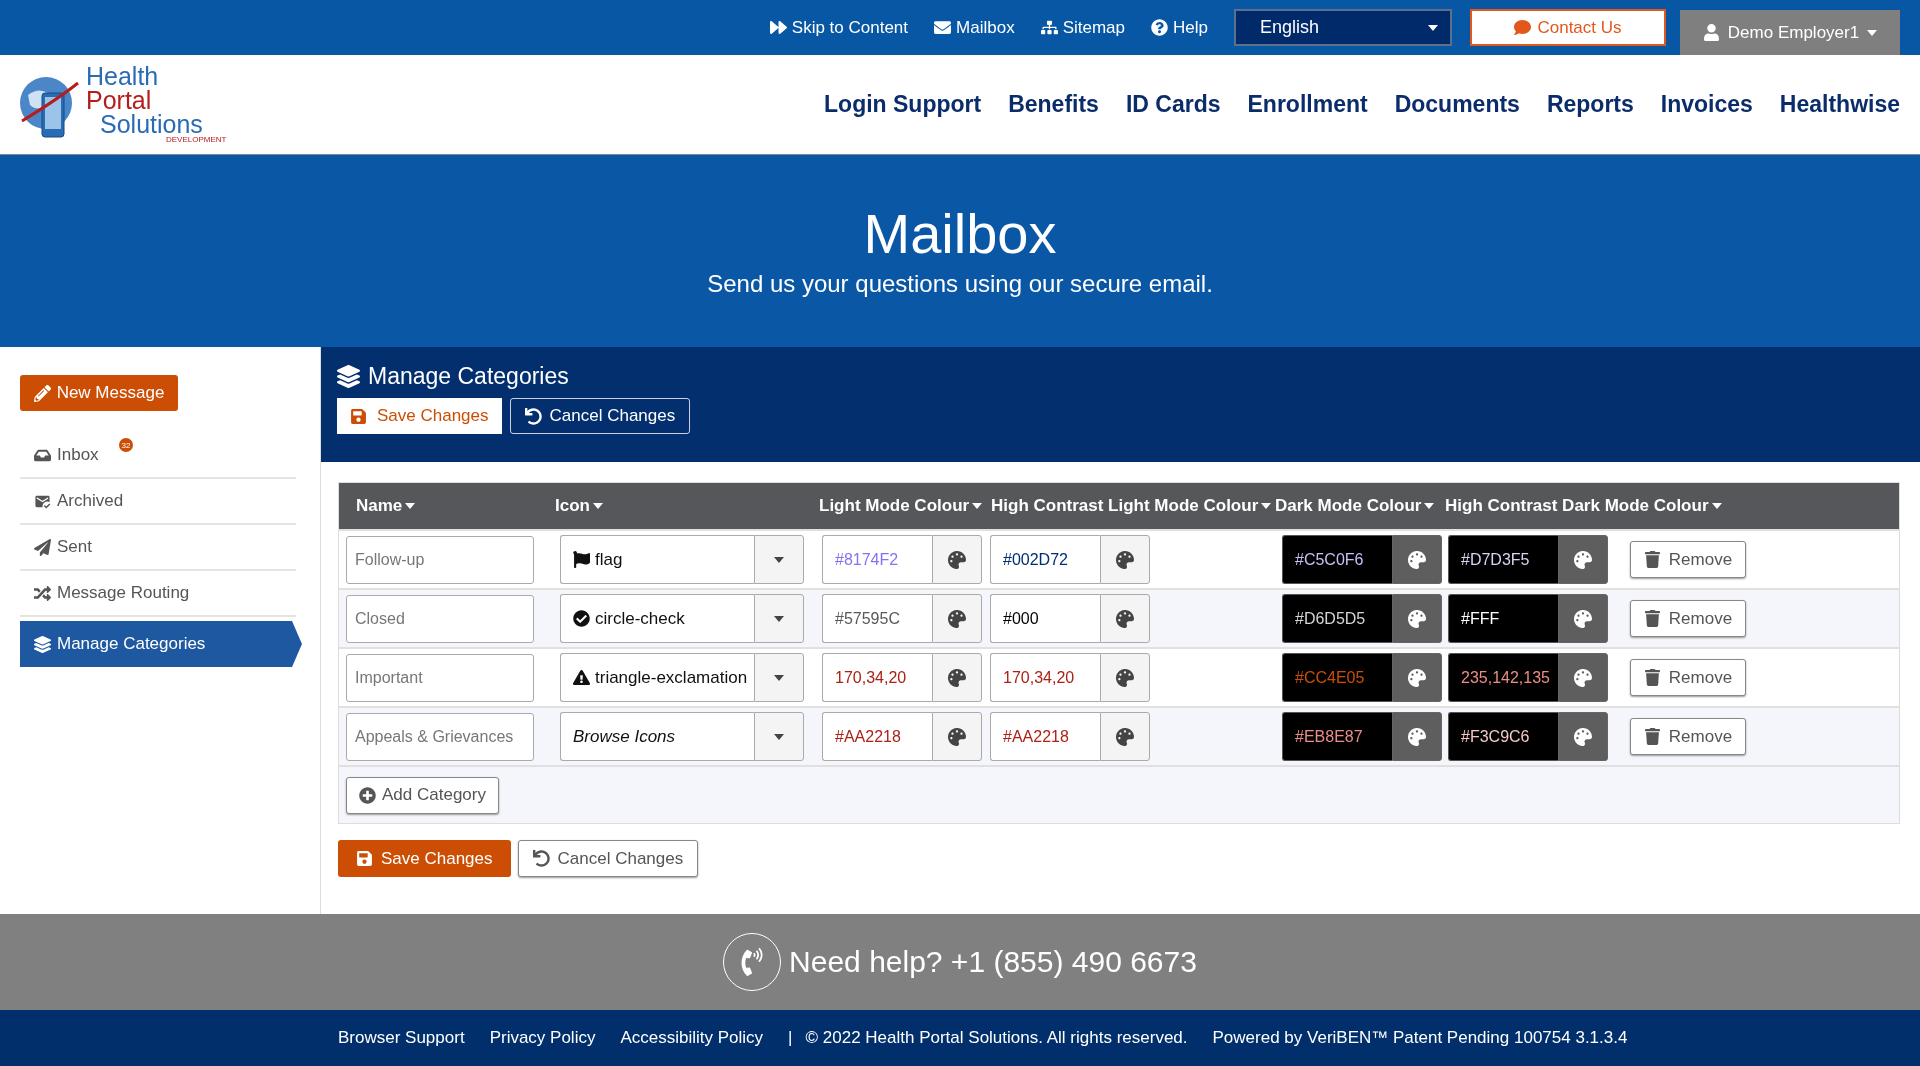 The height and width of the screenshot is (1066, 1920). What do you see at coordinates (358, 416) in the screenshot?
I see `save-icon` at bounding box center [358, 416].